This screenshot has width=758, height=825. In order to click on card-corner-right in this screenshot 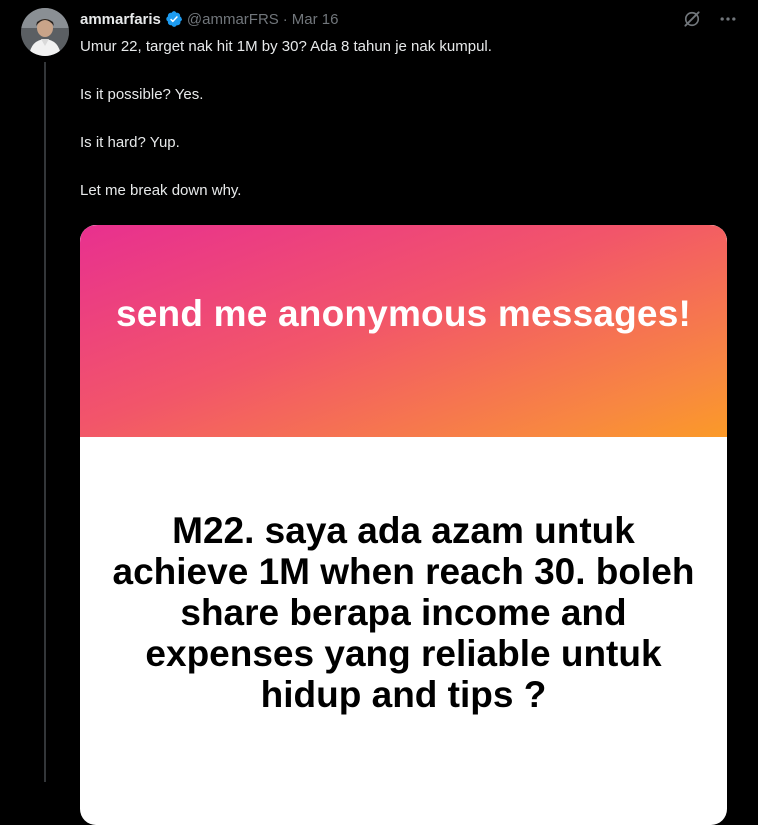, I will do `click(718, 234)`.